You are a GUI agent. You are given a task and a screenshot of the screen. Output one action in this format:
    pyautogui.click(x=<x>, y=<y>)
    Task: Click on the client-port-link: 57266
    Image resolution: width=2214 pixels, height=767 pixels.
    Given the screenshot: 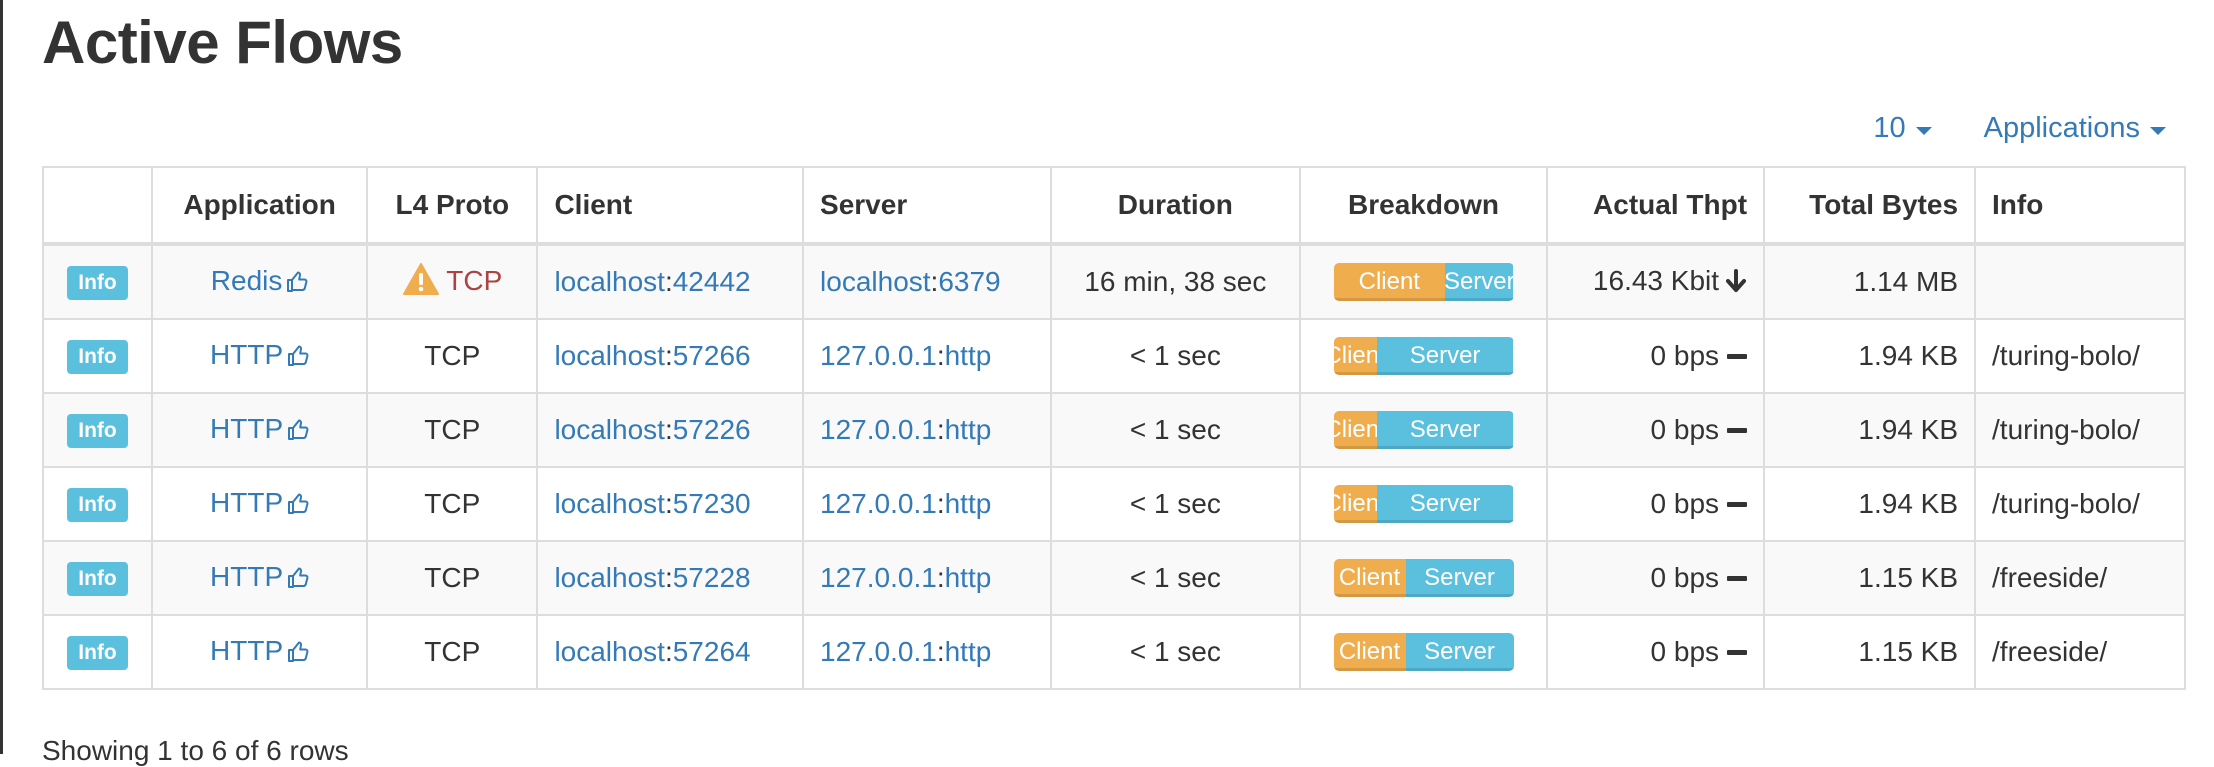 What is the action you would take?
    pyautogui.click(x=712, y=355)
    